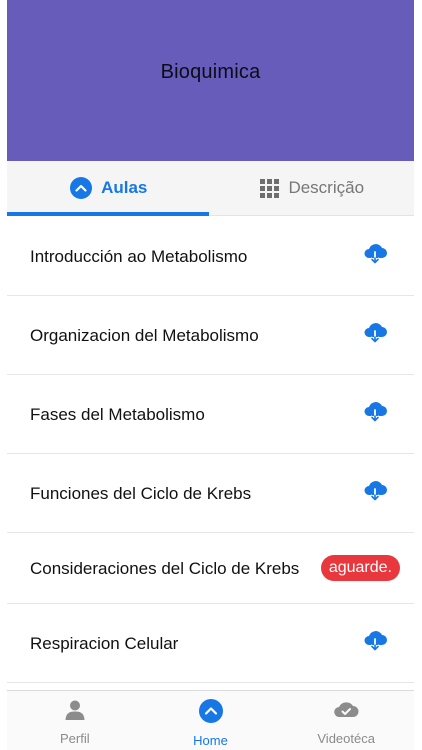 The height and width of the screenshot is (750, 422). What do you see at coordinates (75, 712) in the screenshot?
I see `person-icon` at bounding box center [75, 712].